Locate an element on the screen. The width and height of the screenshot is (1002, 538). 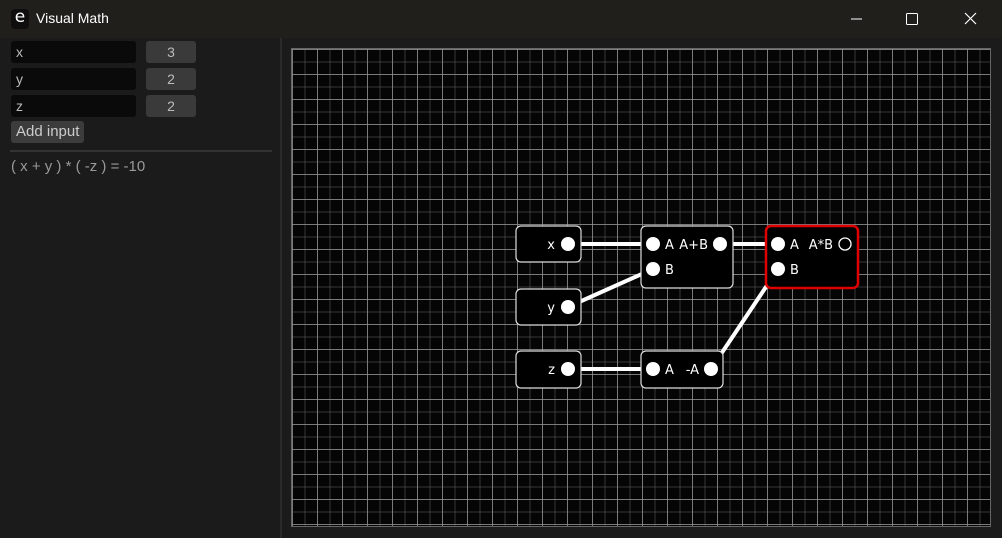
port-mul-out is located at coordinates (845, 244).